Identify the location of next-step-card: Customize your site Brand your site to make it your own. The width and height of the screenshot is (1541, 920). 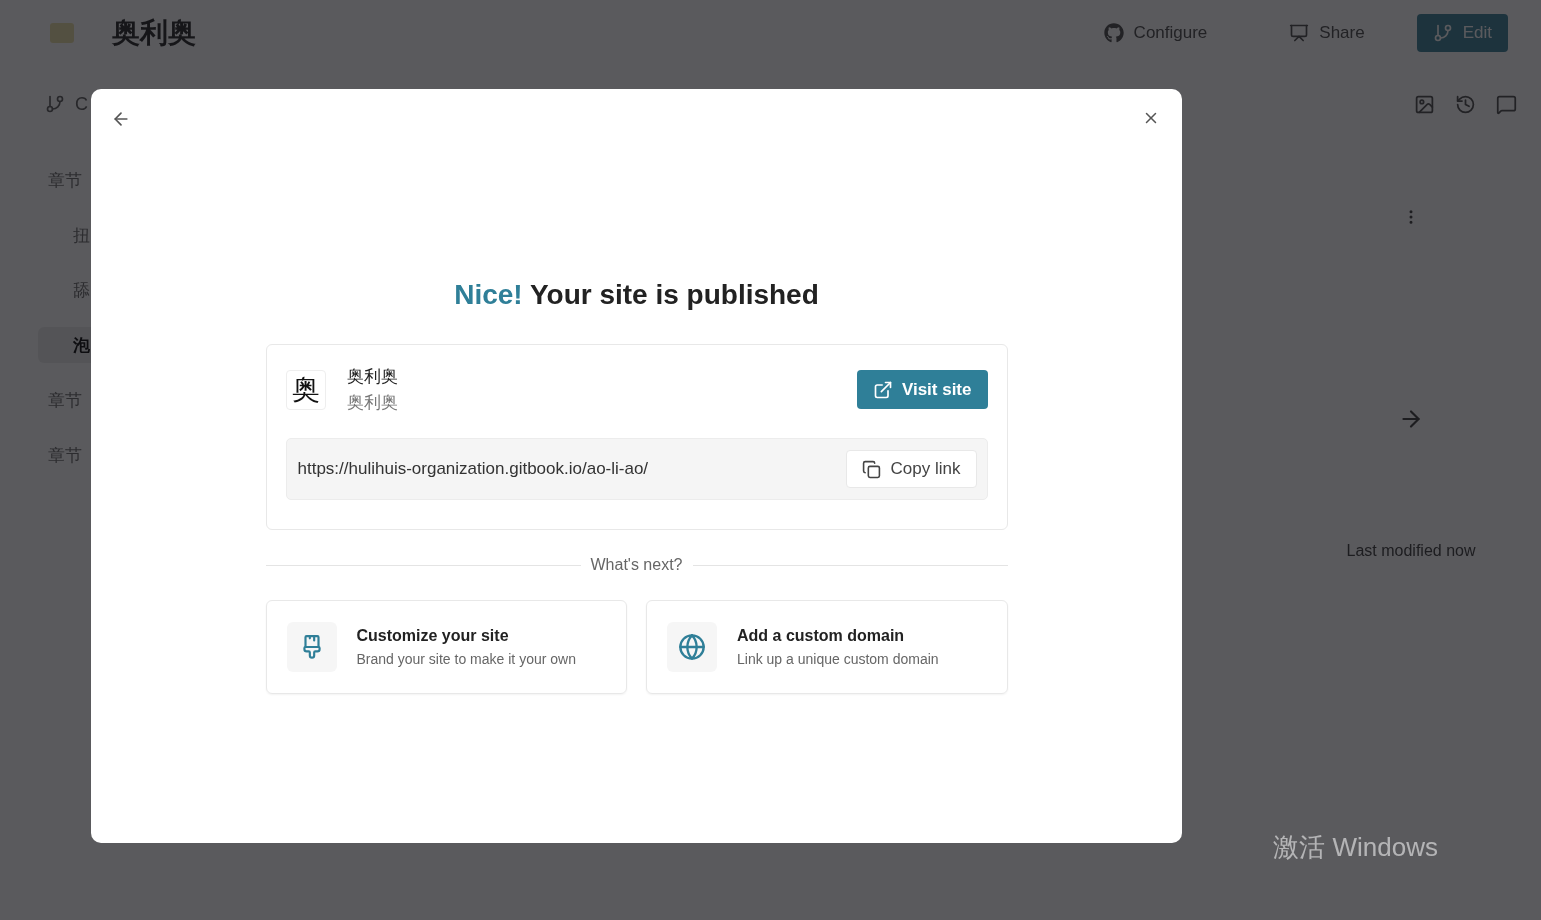
(446, 647).